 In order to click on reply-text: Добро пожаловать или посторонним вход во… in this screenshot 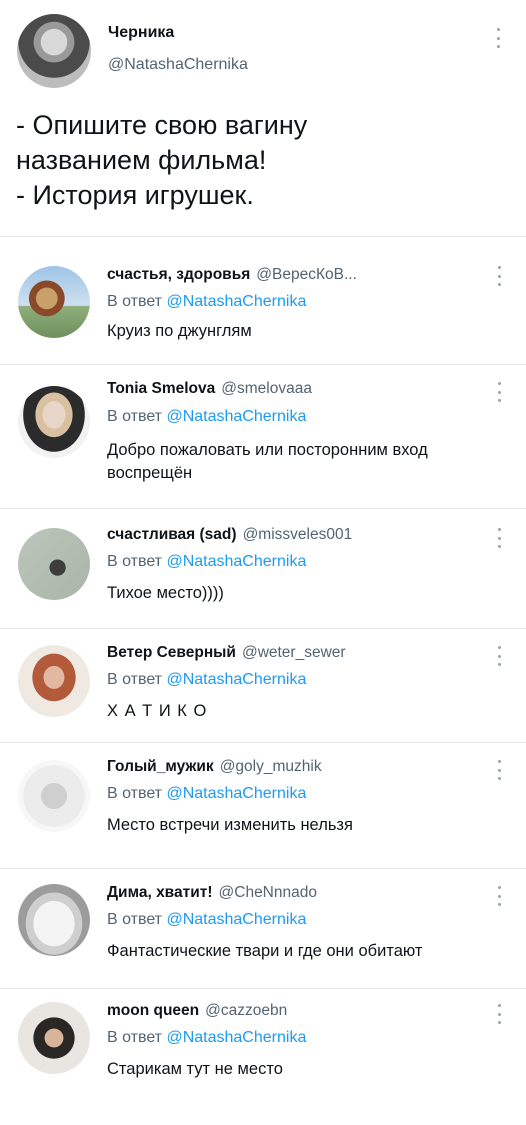, I will do `click(267, 461)`.